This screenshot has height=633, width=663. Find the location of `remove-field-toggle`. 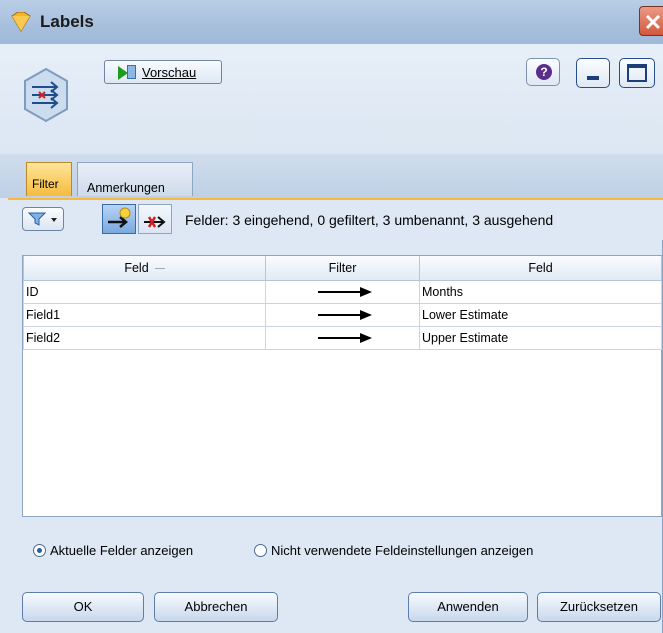

remove-field-toggle is located at coordinates (155, 219).